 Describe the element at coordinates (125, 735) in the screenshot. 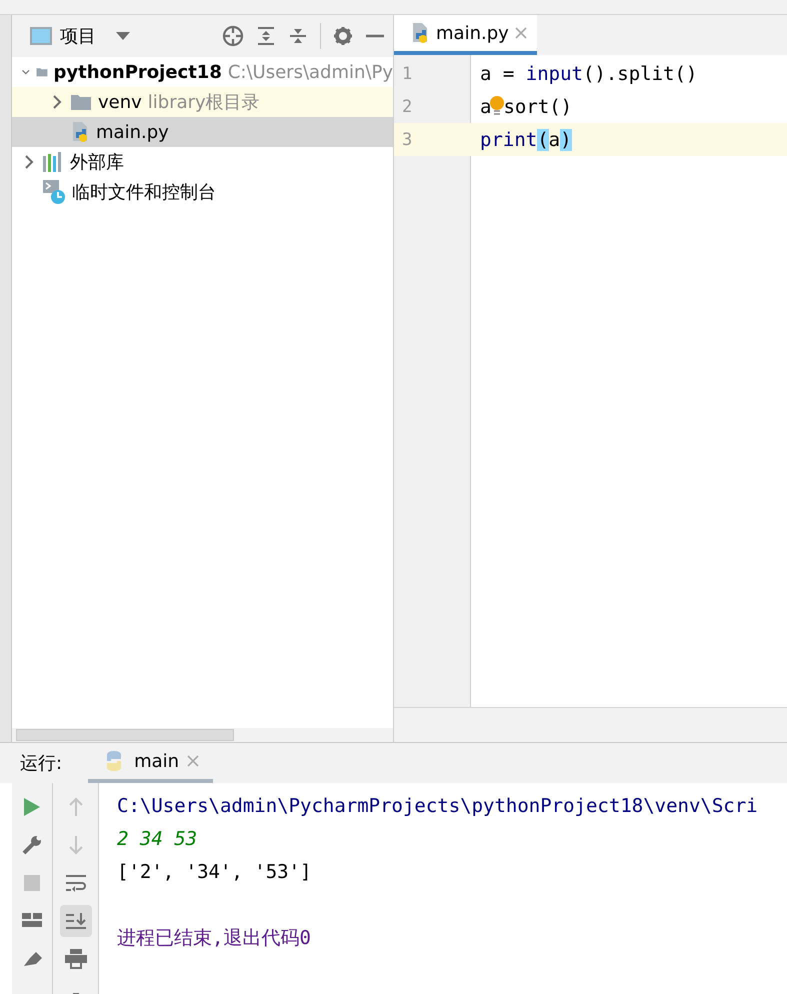

I see `scrollbar-thumb` at that location.